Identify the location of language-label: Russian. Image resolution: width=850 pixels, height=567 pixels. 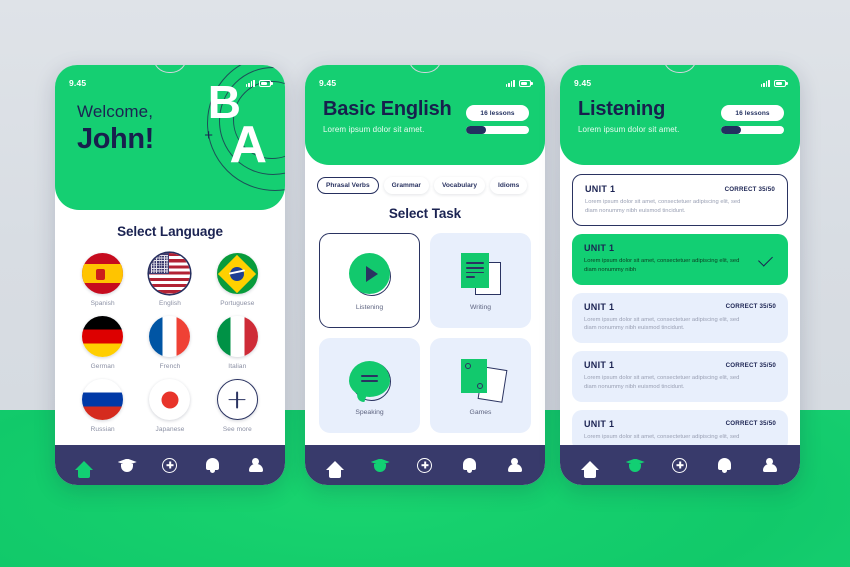
(102, 429).